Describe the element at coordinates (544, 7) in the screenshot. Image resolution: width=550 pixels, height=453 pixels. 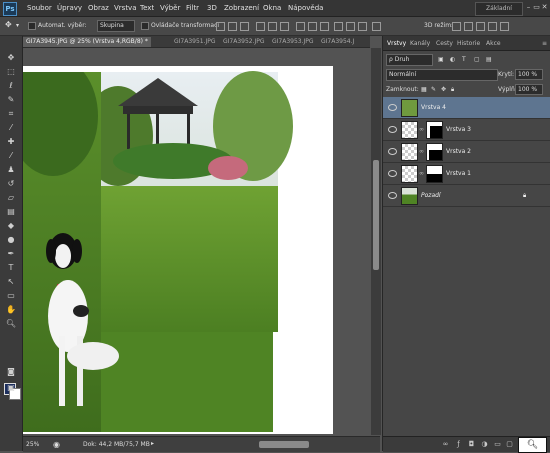
I see `close-button: ✕` at that location.